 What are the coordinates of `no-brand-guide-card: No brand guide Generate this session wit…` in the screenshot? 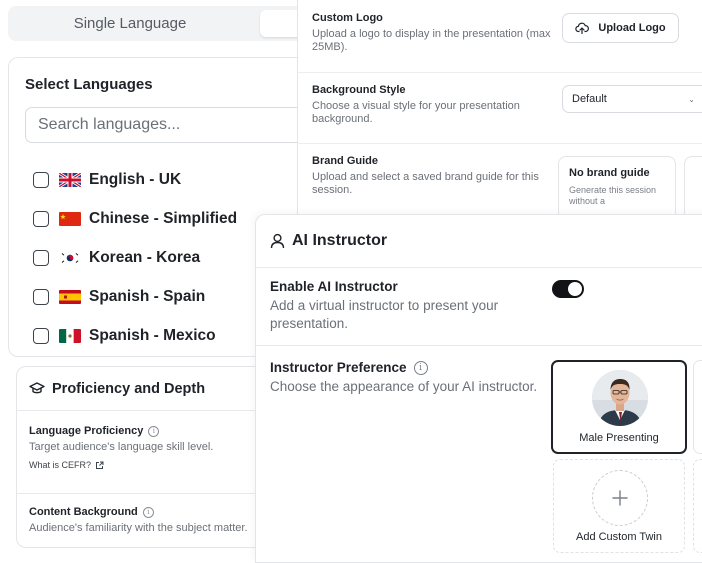 It's located at (617, 185).